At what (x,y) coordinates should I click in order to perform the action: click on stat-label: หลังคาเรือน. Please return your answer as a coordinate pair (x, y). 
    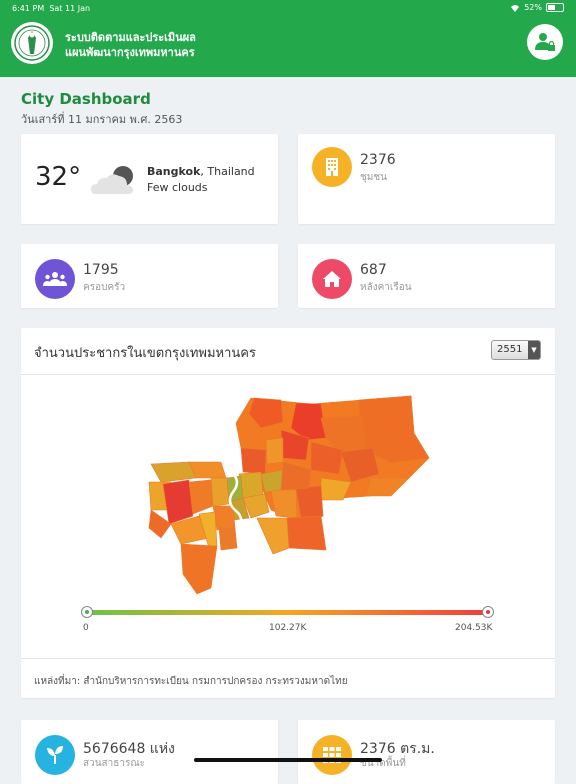
    Looking at the image, I should click on (386, 287).